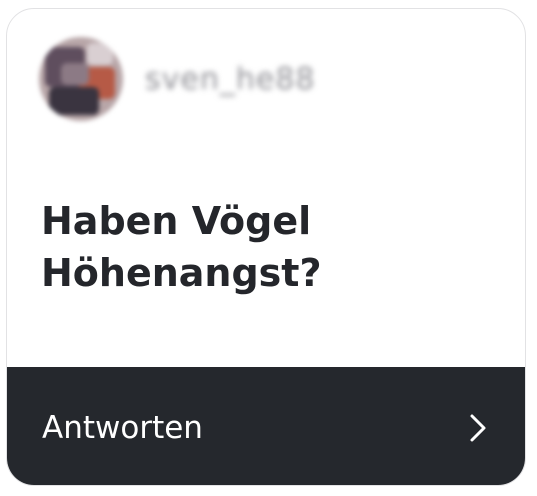  What do you see at coordinates (478, 428) in the screenshot?
I see `chevron-right-icon` at bounding box center [478, 428].